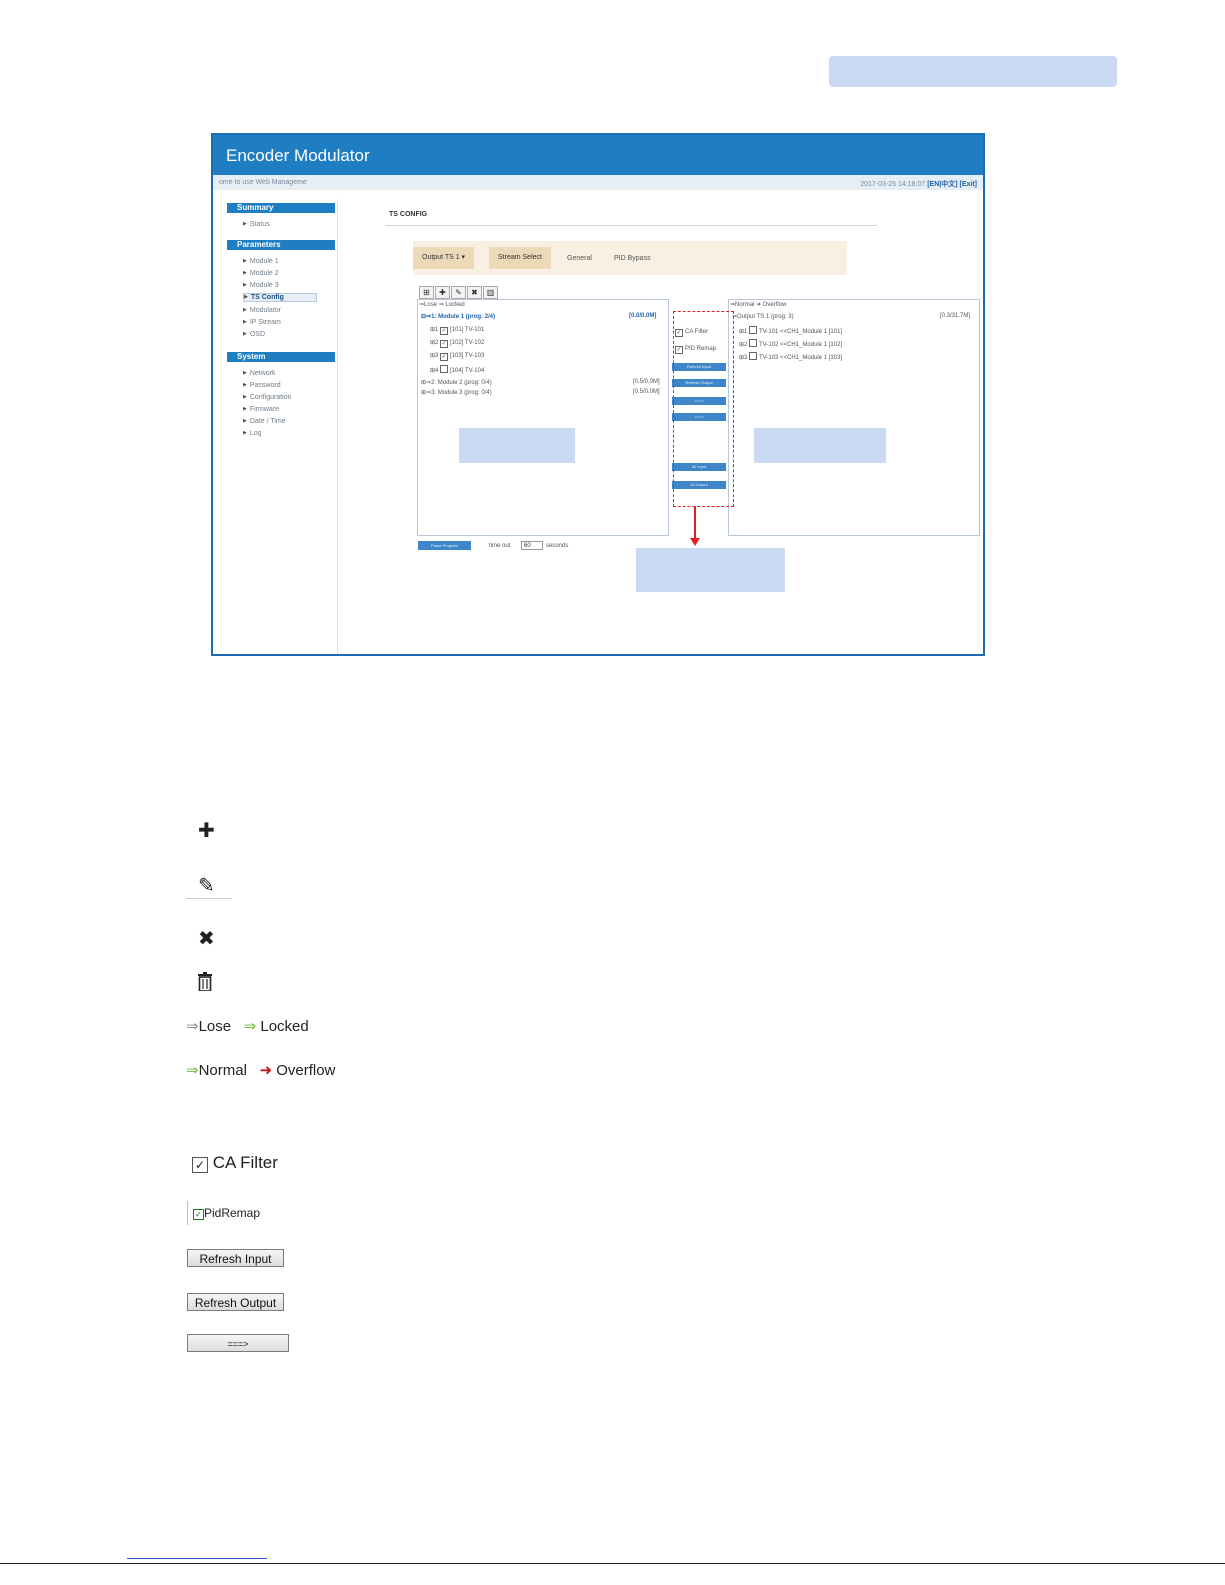 This screenshot has height=1585, width=1225. Describe the element at coordinates (790, 356) in the screenshot. I see `output-program-3: ⊞3 TV-103 <<CH1_Module 1 [103]` at that location.